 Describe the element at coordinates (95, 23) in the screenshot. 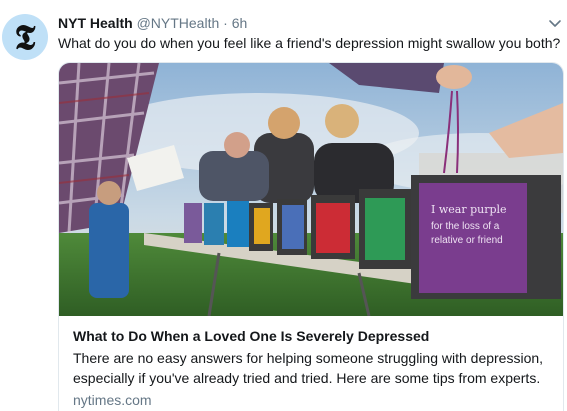

I see `author-name: NYT Health` at that location.